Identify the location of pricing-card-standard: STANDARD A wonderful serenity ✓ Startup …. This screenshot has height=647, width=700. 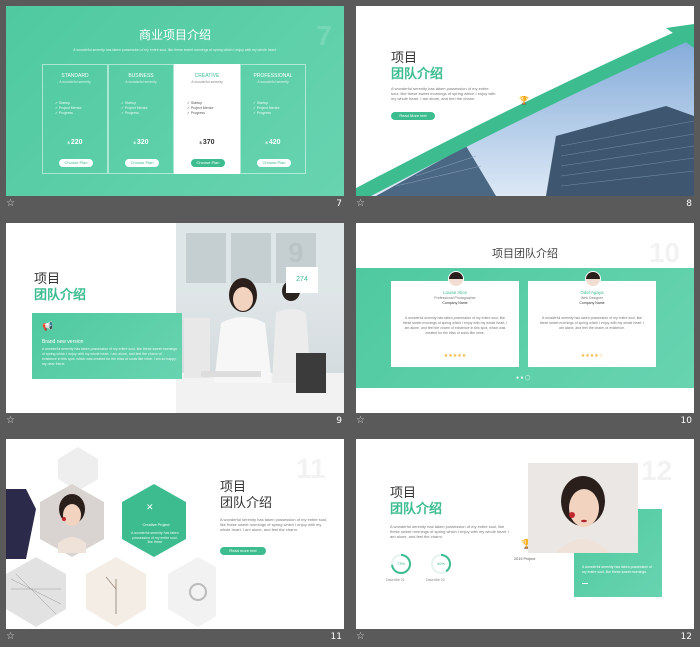
(75, 119).